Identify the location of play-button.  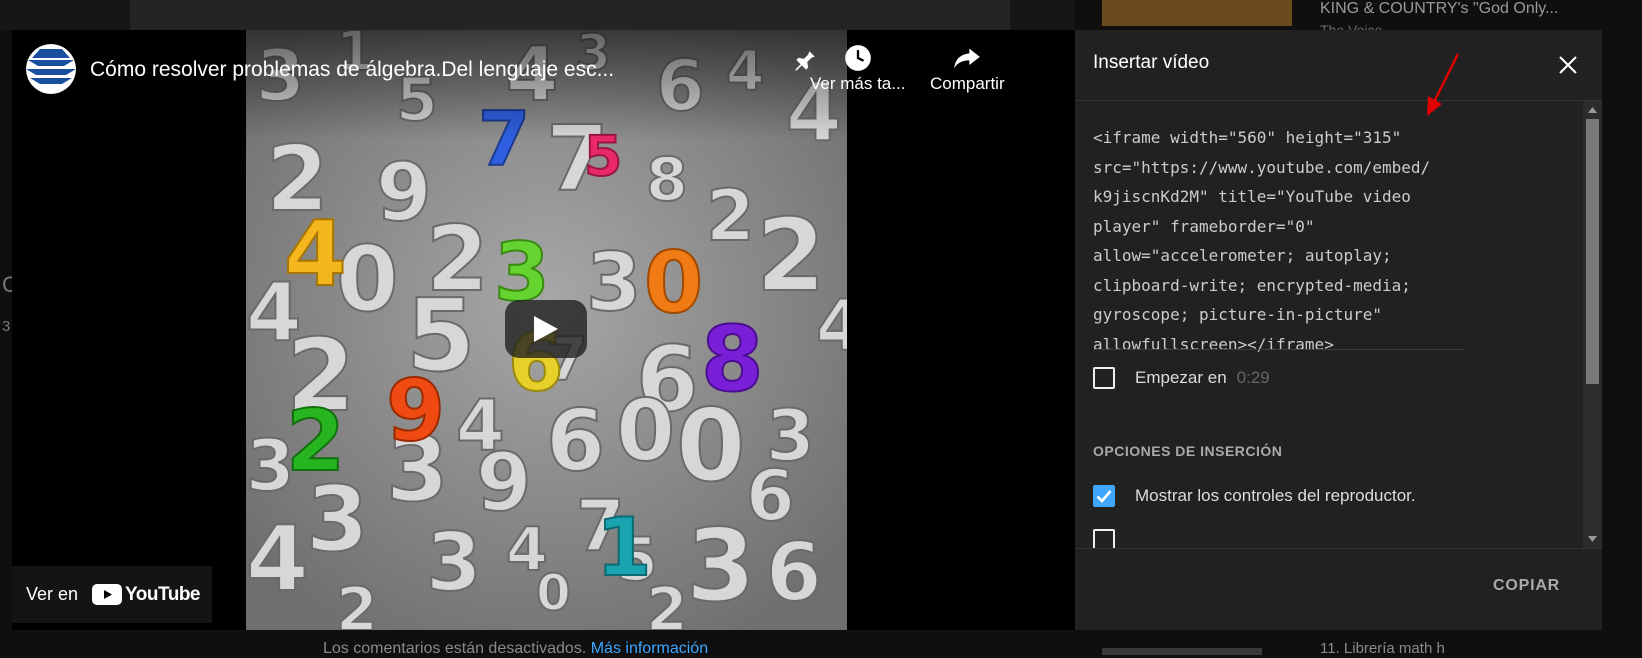
(546, 329).